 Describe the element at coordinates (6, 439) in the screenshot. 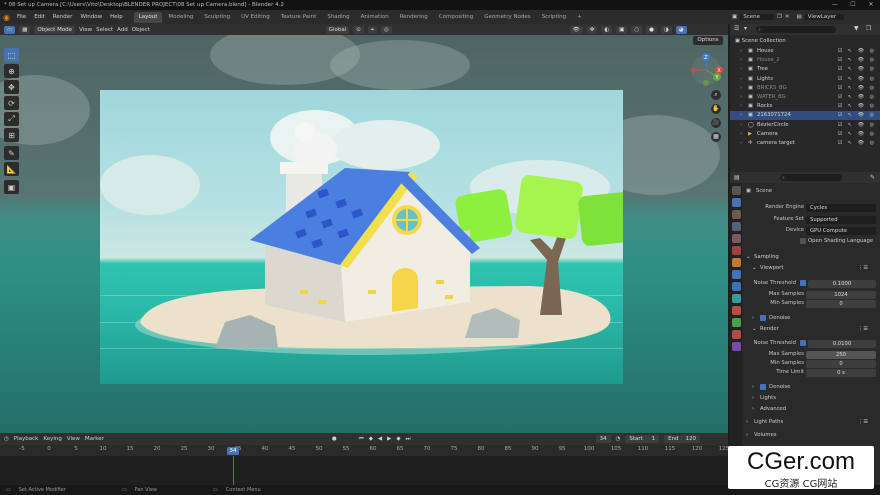

I see `timeline-editor-icon: ◷` at that location.